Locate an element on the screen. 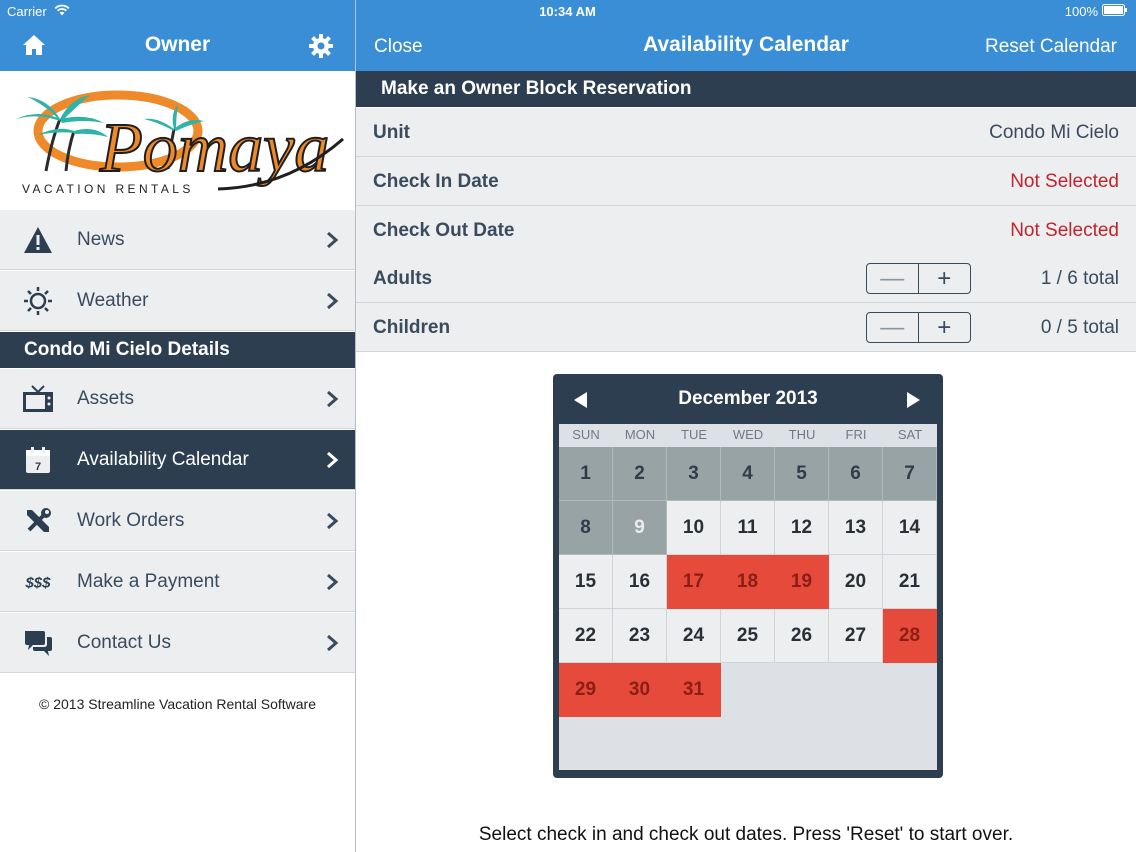  battery-percent: 100% is located at coordinates (1081, 11).